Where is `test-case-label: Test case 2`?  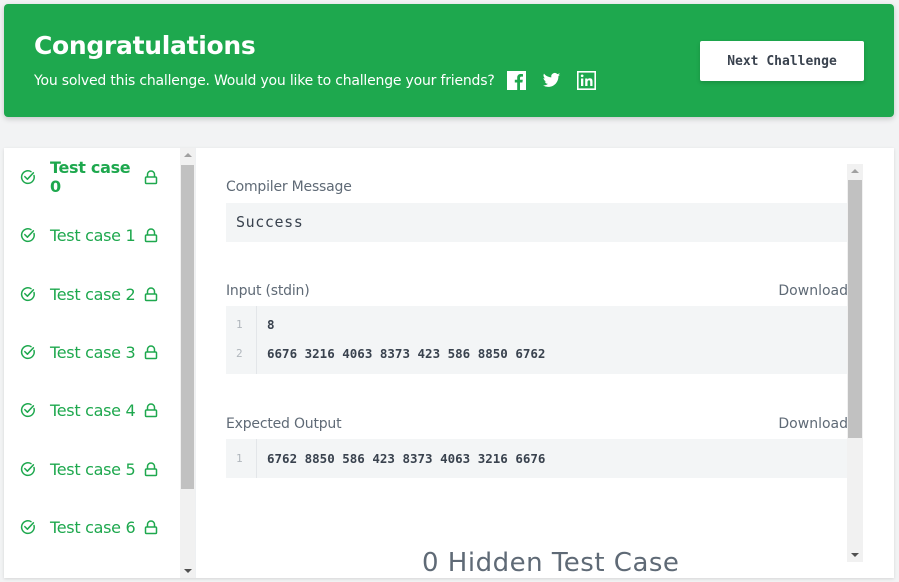 test-case-label: Test case 2 is located at coordinates (93, 294).